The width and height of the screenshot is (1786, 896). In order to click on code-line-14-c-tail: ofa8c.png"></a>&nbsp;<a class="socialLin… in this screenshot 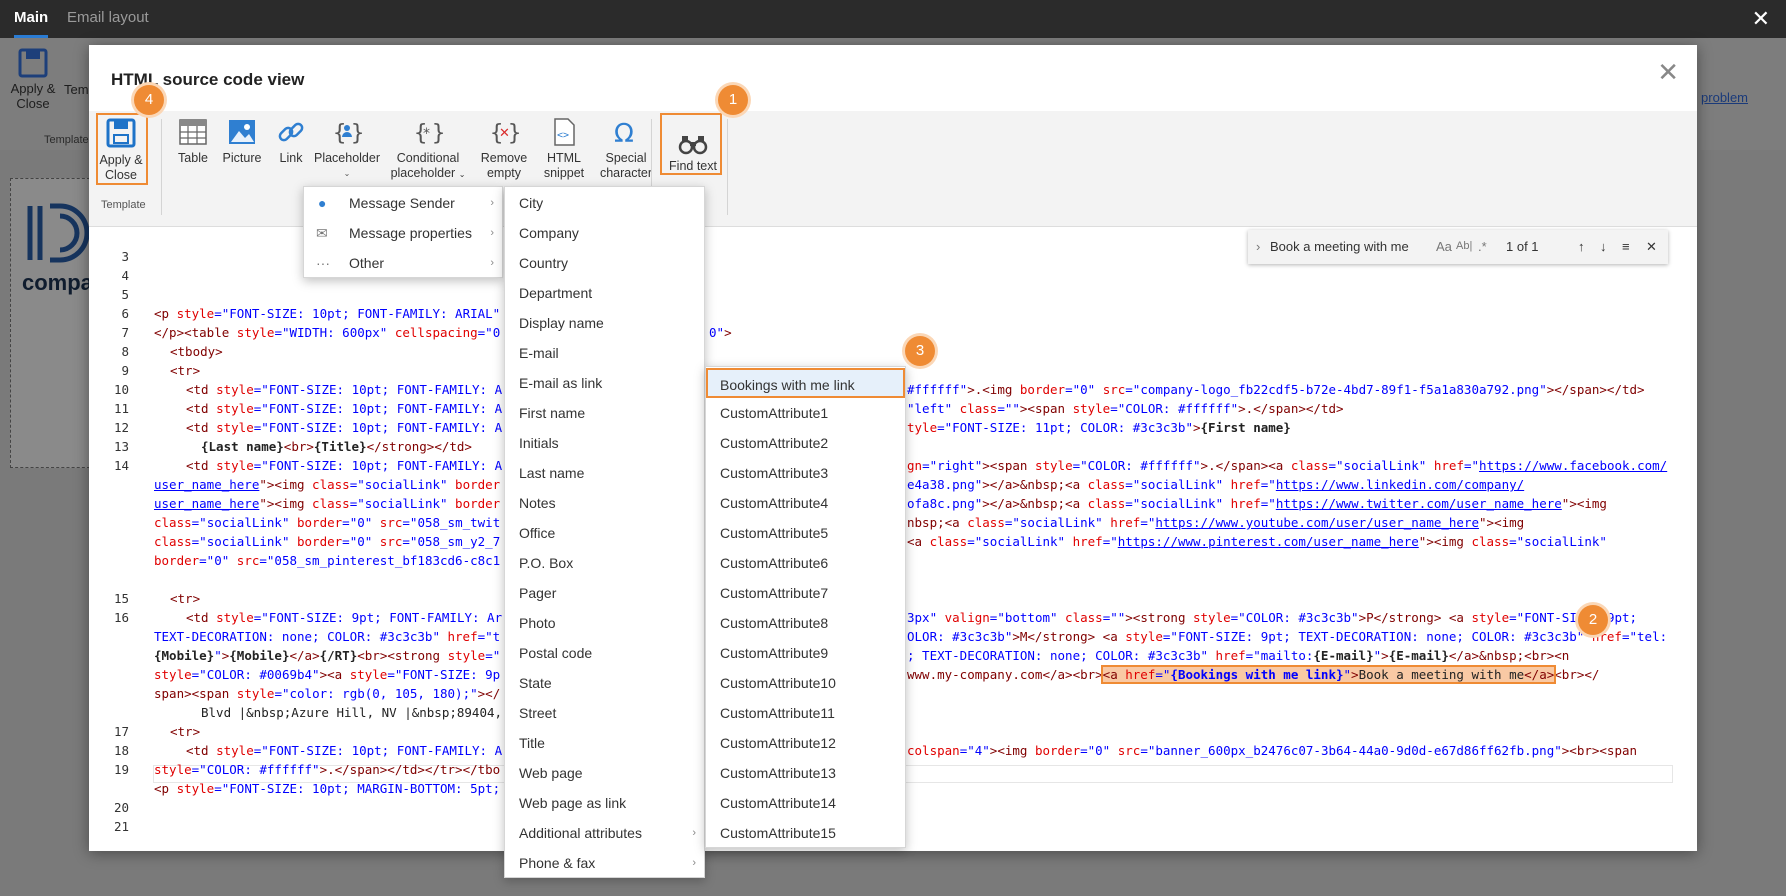, I will do `click(1257, 503)`.